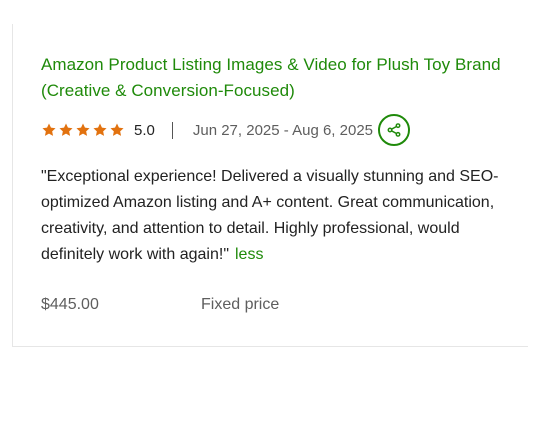  What do you see at coordinates (283, 130) in the screenshot?
I see `contract-dates: Jun 27, 2025 - Aug 6, 2025` at bounding box center [283, 130].